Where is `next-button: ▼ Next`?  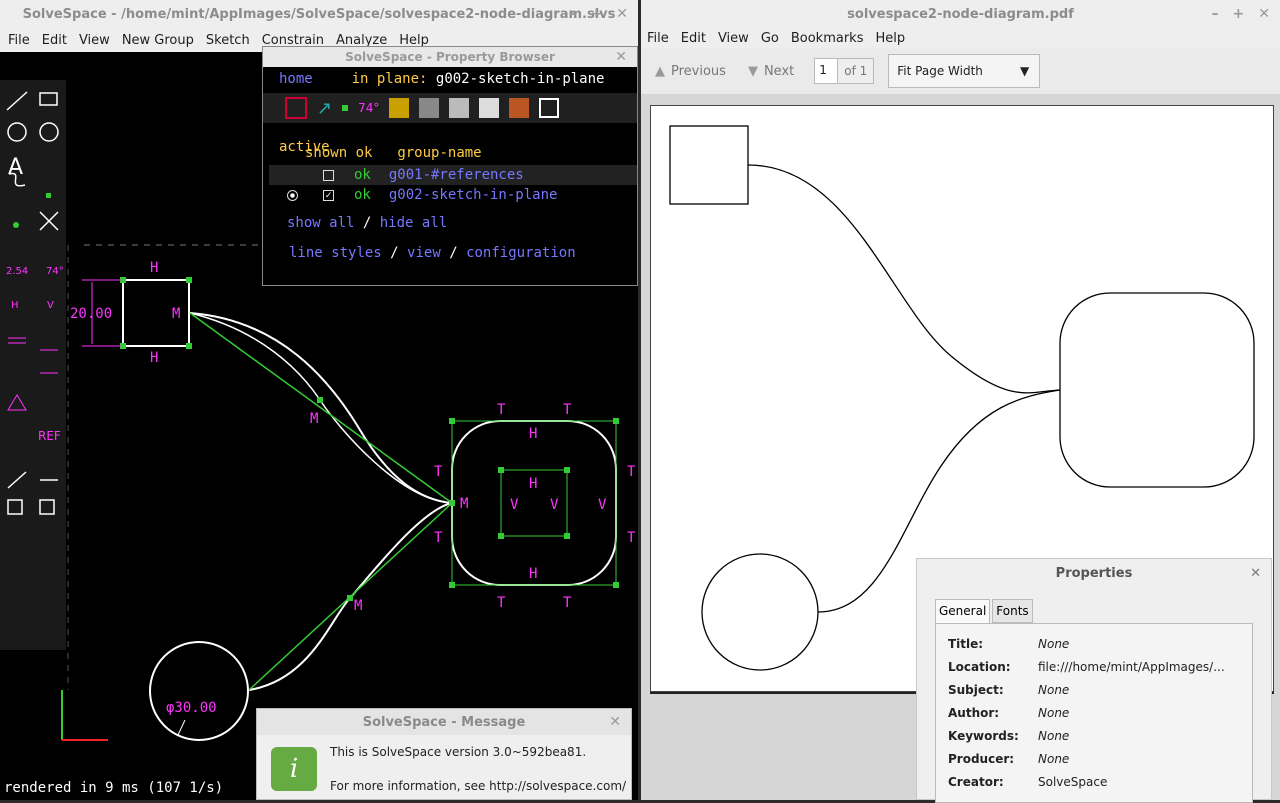
next-button: ▼ Next is located at coordinates (771, 71).